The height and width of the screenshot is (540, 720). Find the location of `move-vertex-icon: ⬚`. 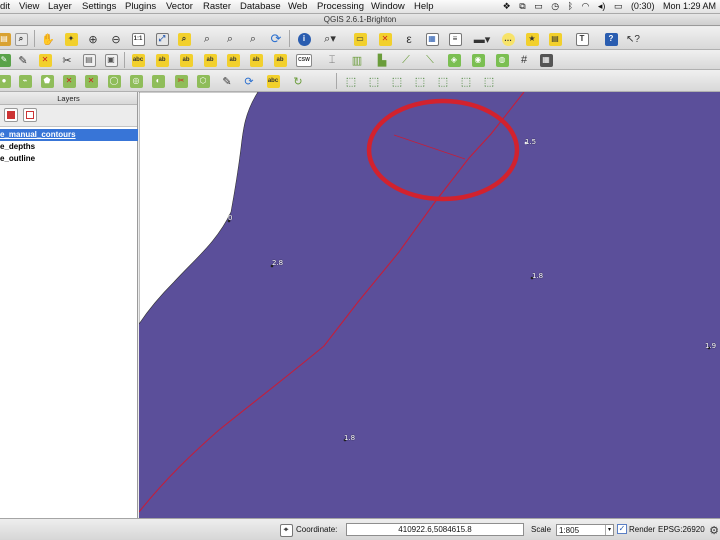

move-vertex-icon: ⬚ is located at coordinates (420, 81).